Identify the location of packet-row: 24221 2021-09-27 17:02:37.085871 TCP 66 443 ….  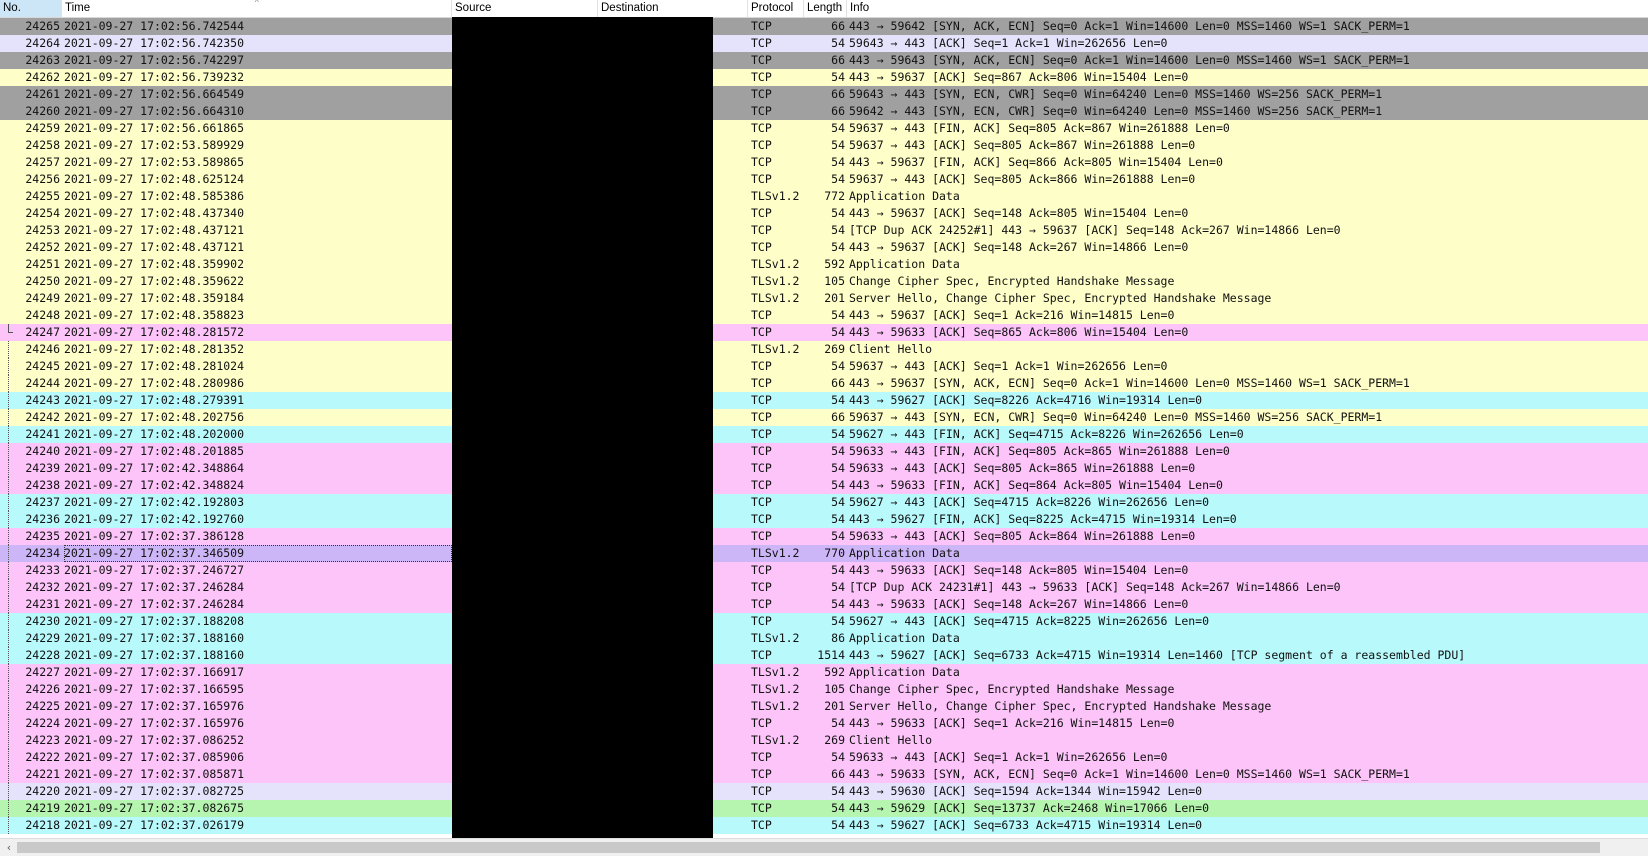
(824, 774).